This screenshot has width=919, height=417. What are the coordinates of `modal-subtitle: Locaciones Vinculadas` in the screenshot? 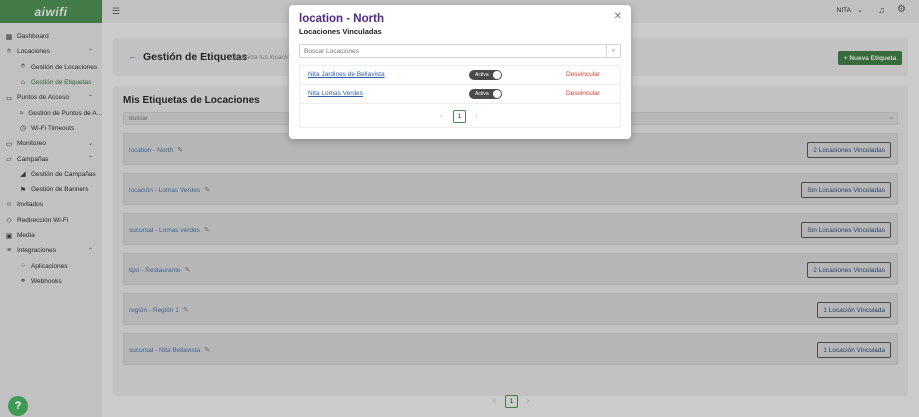 It's located at (340, 31).